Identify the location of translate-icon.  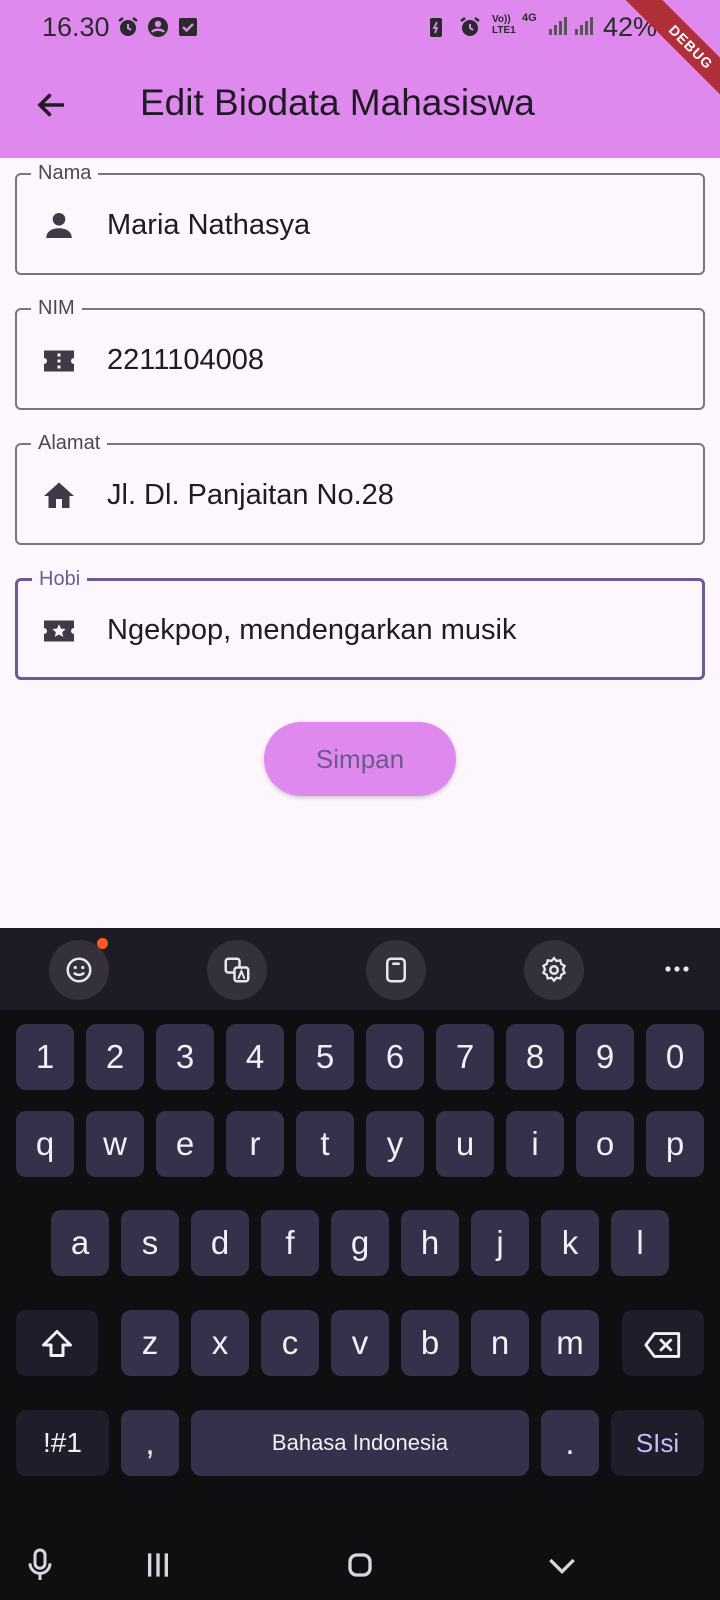
(237, 970).